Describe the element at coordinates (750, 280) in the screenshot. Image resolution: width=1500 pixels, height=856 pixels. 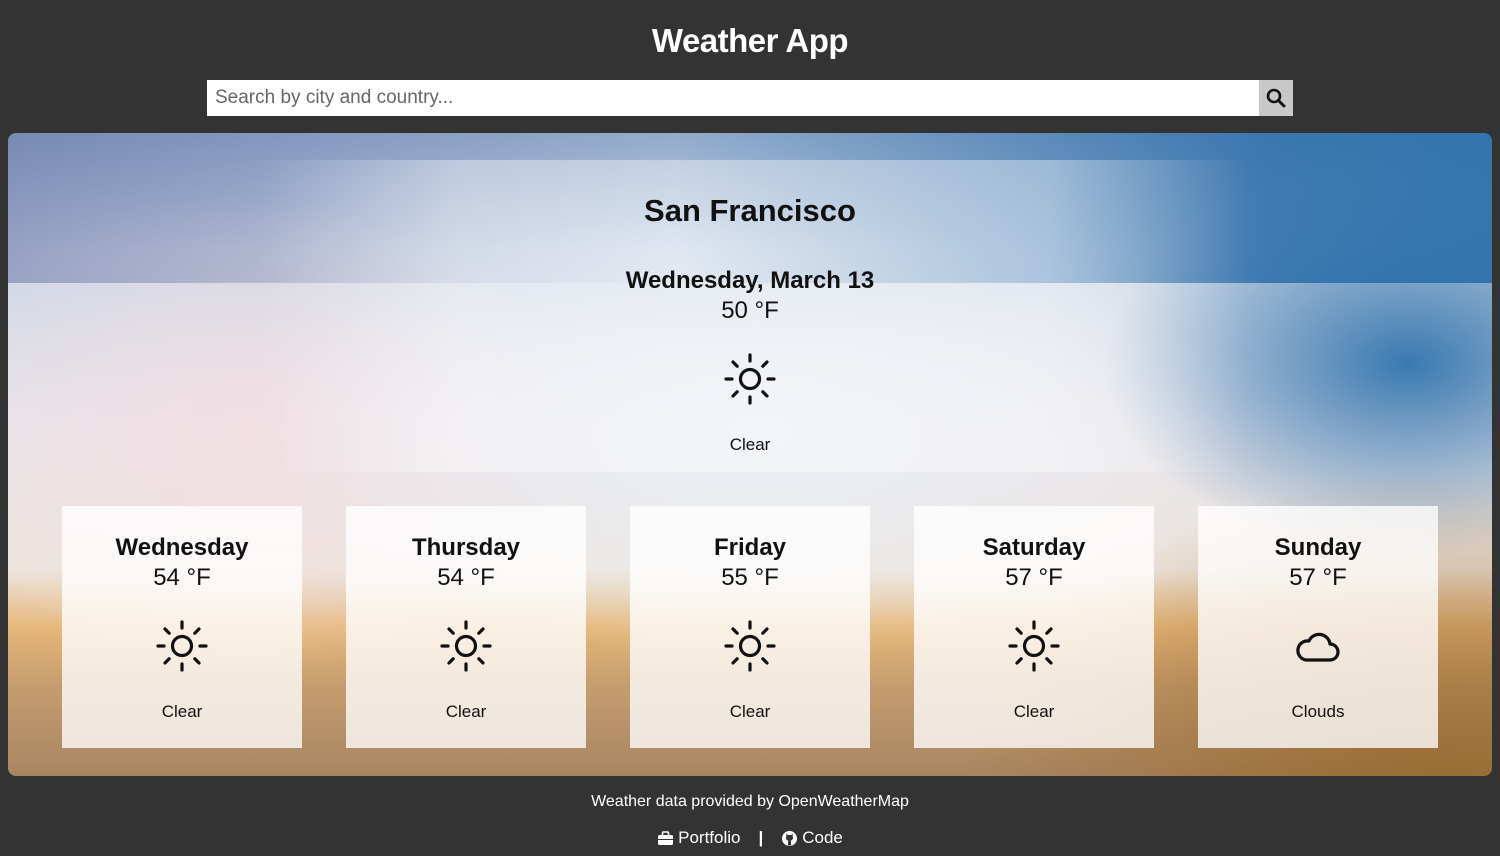
I see `today-date: Wednesday, March 13` at that location.